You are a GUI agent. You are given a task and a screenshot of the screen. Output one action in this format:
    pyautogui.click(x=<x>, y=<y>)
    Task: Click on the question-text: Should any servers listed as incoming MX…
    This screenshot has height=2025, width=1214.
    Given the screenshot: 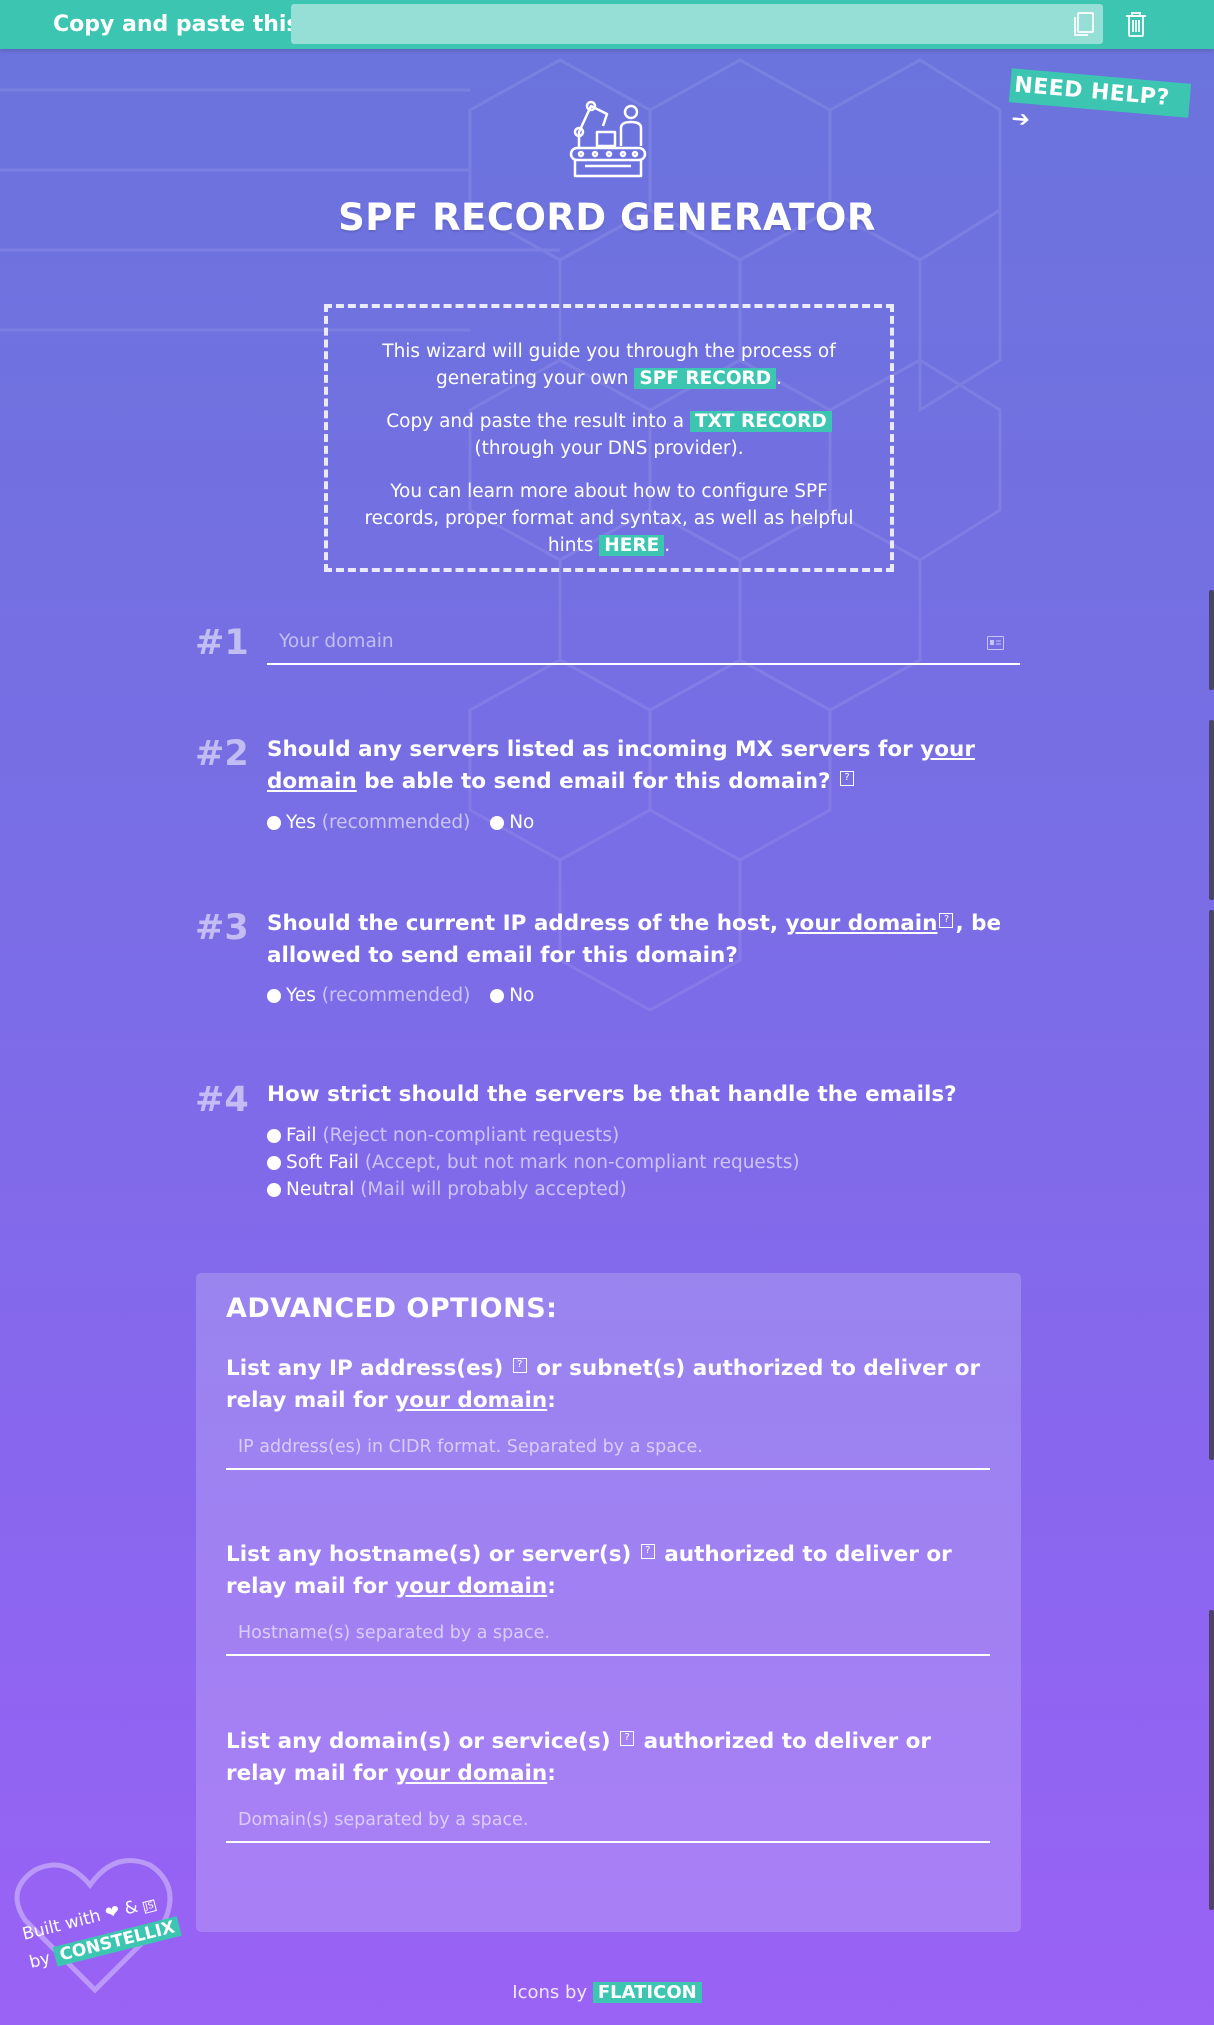 What is the action you would take?
    pyautogui.click(x=594, y=749)
    